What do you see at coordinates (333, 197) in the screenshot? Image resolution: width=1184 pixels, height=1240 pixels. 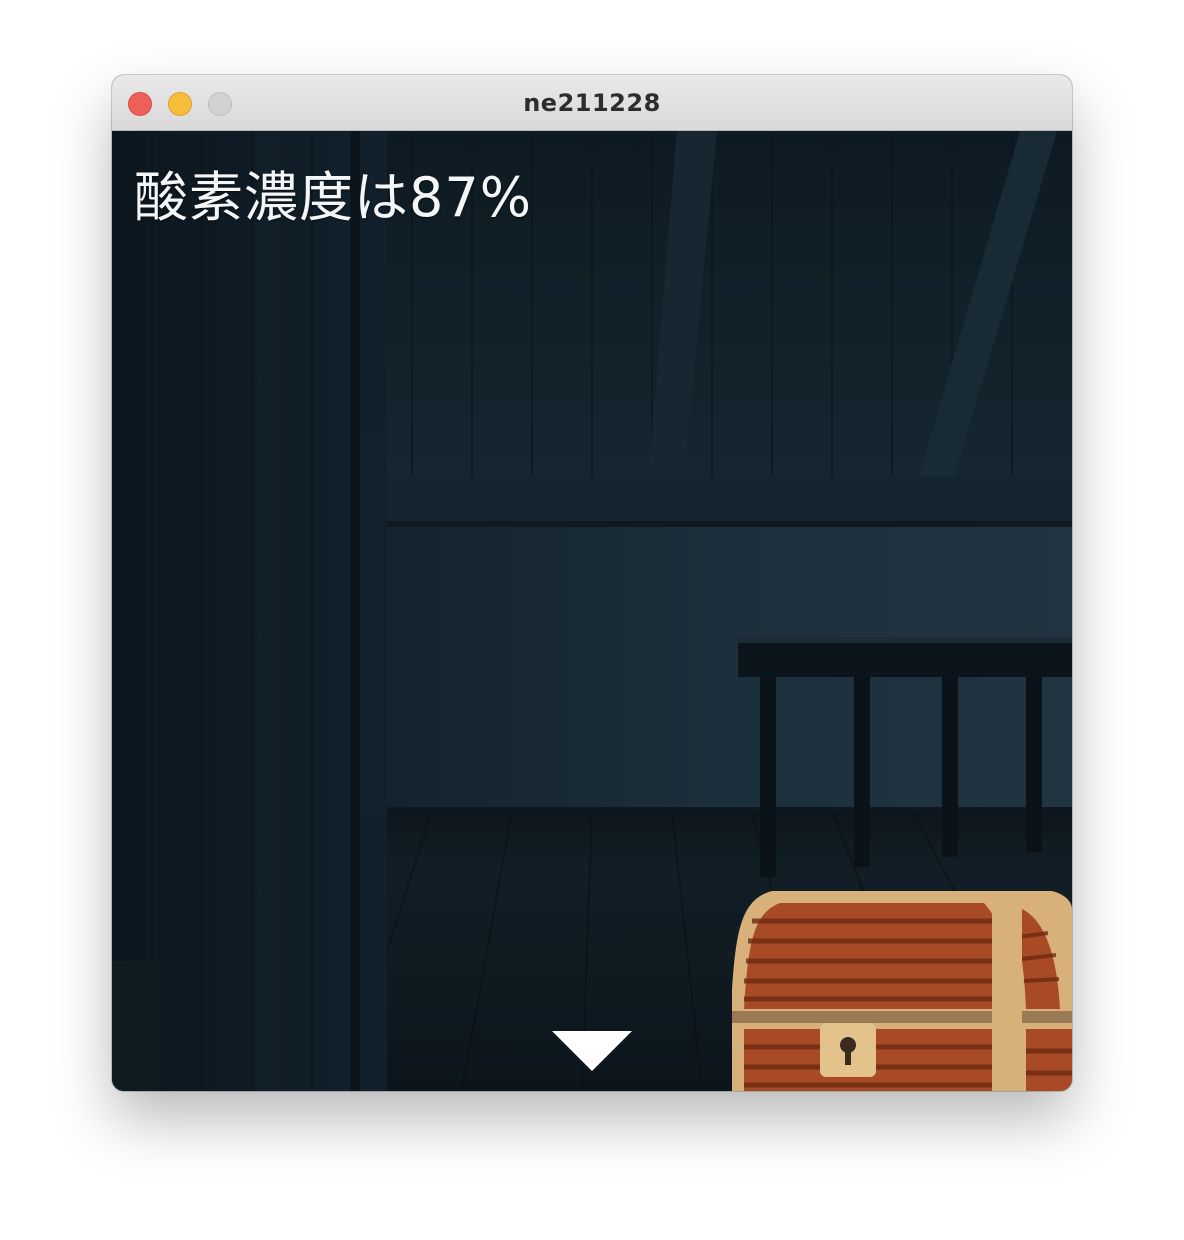 I see `oxygen-level-text: 酸素濃度は87%` at bounding box center [333, 197].